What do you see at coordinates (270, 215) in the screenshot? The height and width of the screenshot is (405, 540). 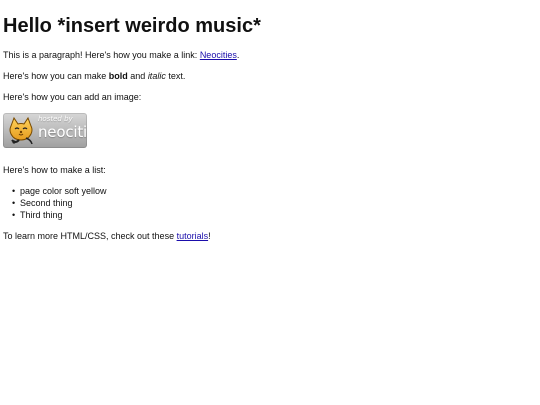 I see `list-item: Third thing` at bounding box center [270, 215].